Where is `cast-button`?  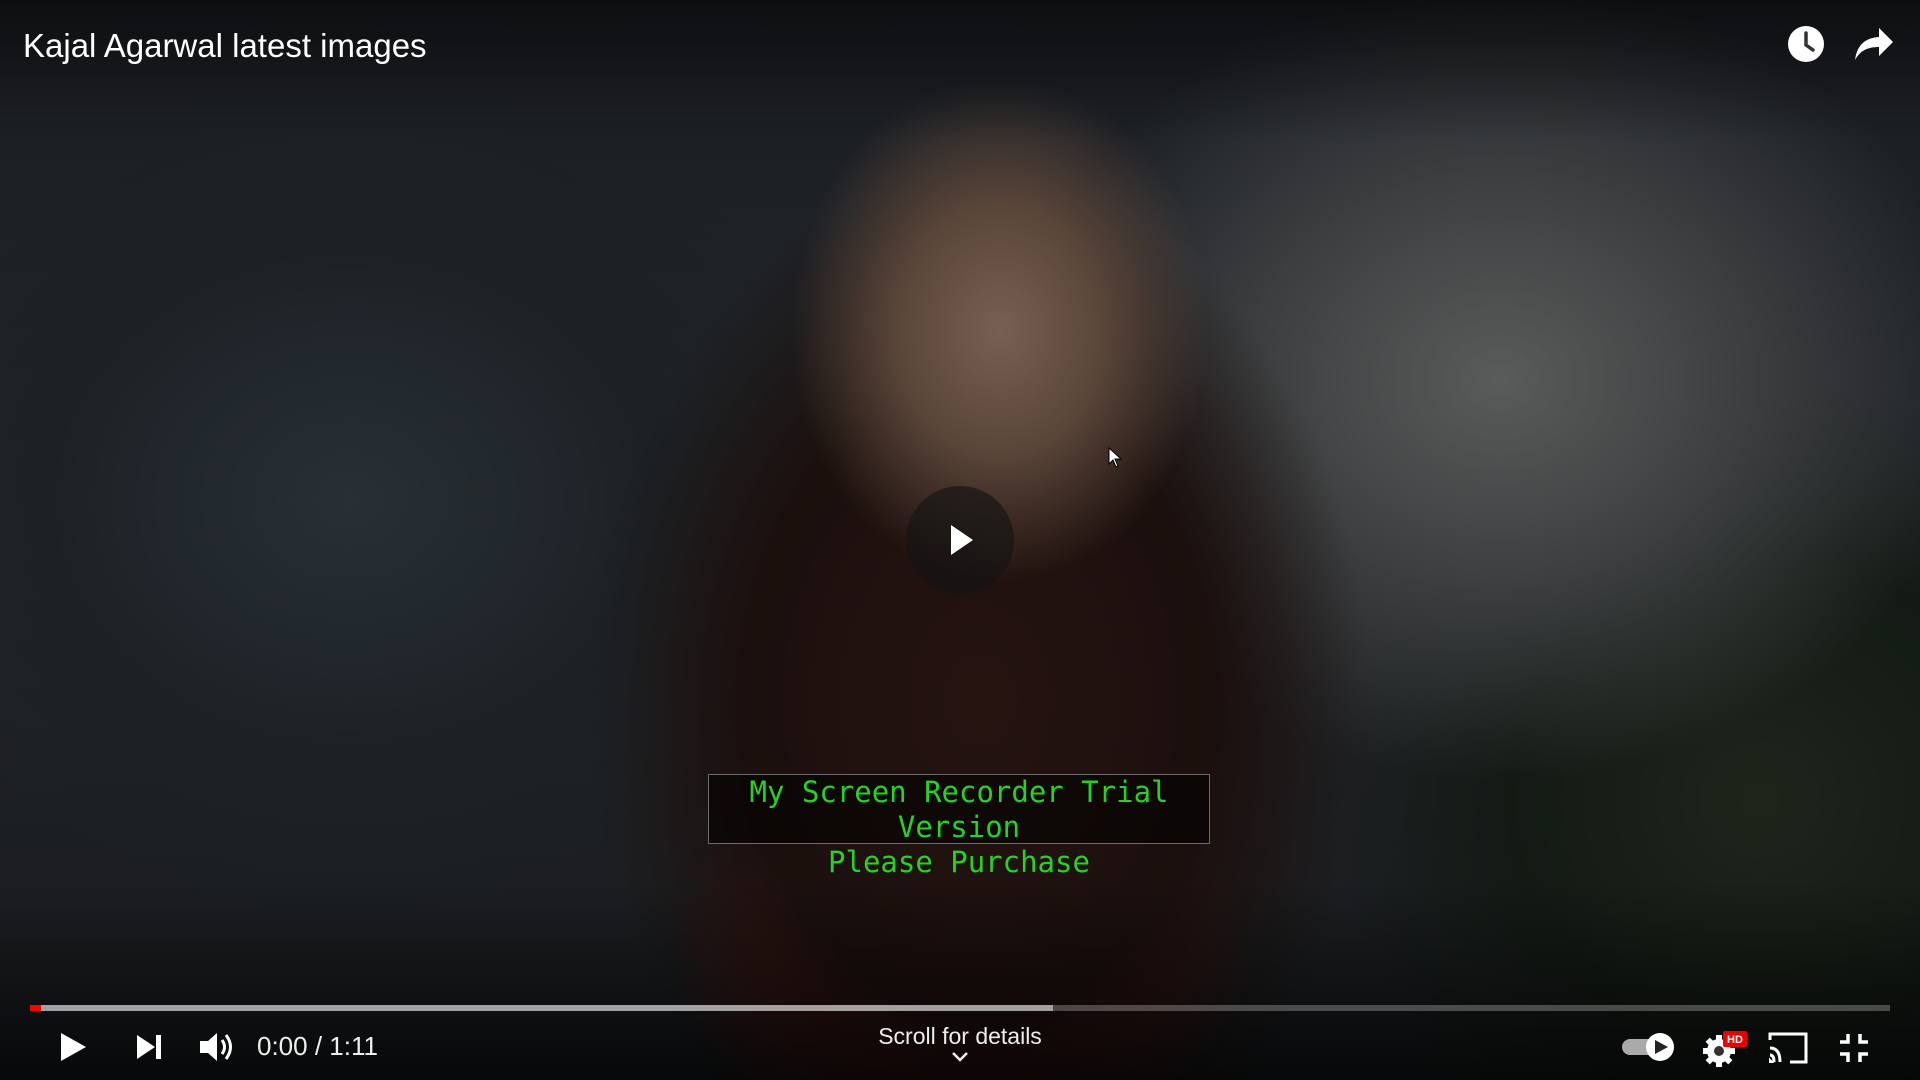
cast-button is located at coordinates (1788, 1048).